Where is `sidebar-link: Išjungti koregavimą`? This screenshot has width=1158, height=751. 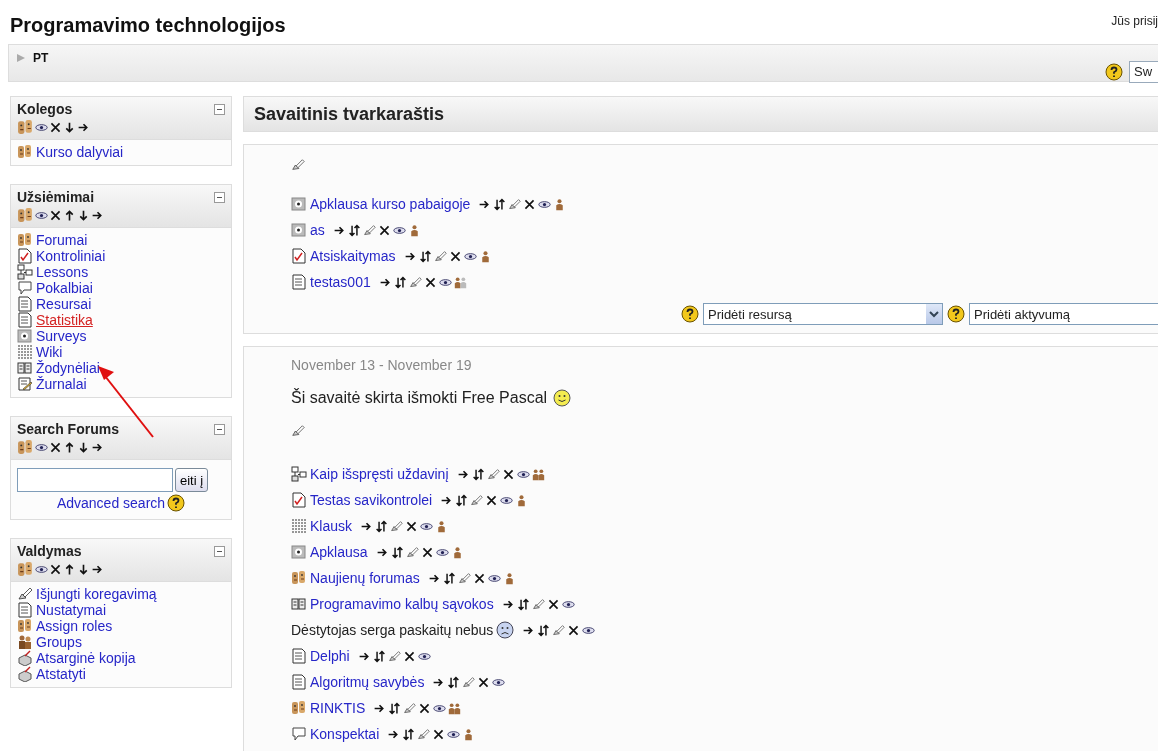 sidebar-link: Išjungti koregavimą is located at coordinates (96, 594).